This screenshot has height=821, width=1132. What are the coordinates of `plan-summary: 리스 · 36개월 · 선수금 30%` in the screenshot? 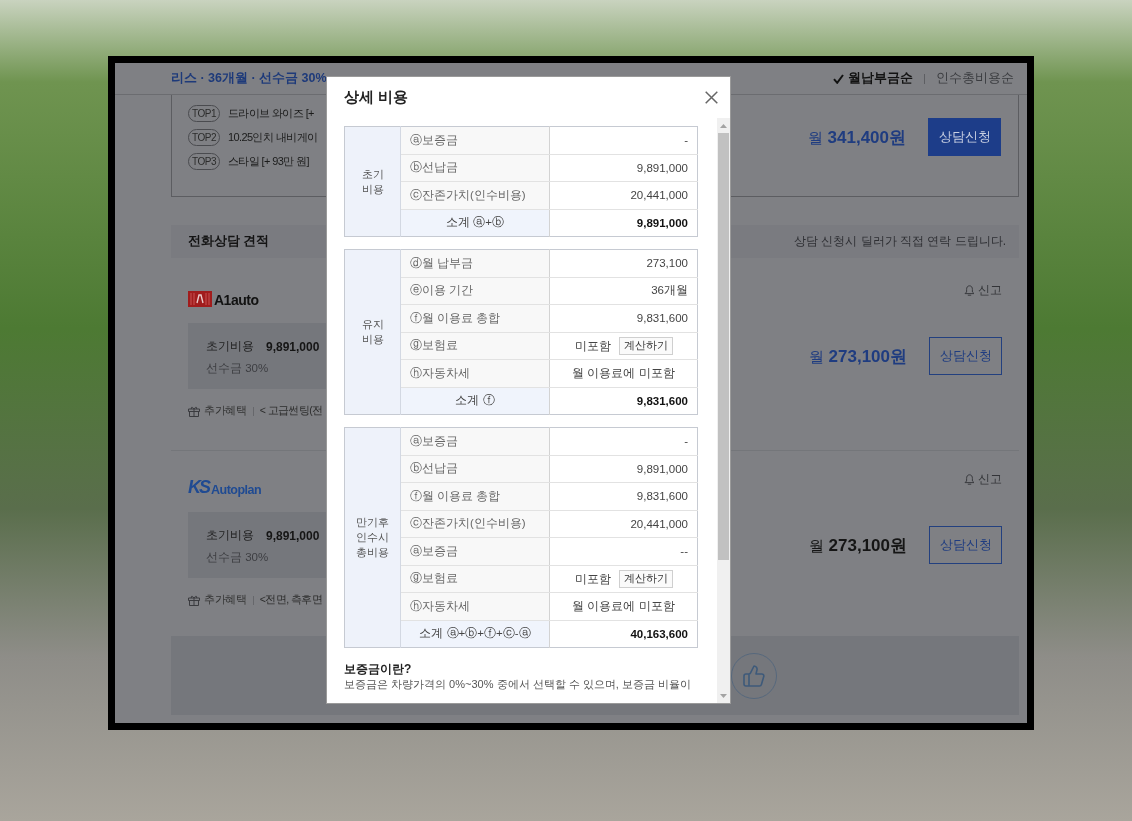 It's located at (249, 78).